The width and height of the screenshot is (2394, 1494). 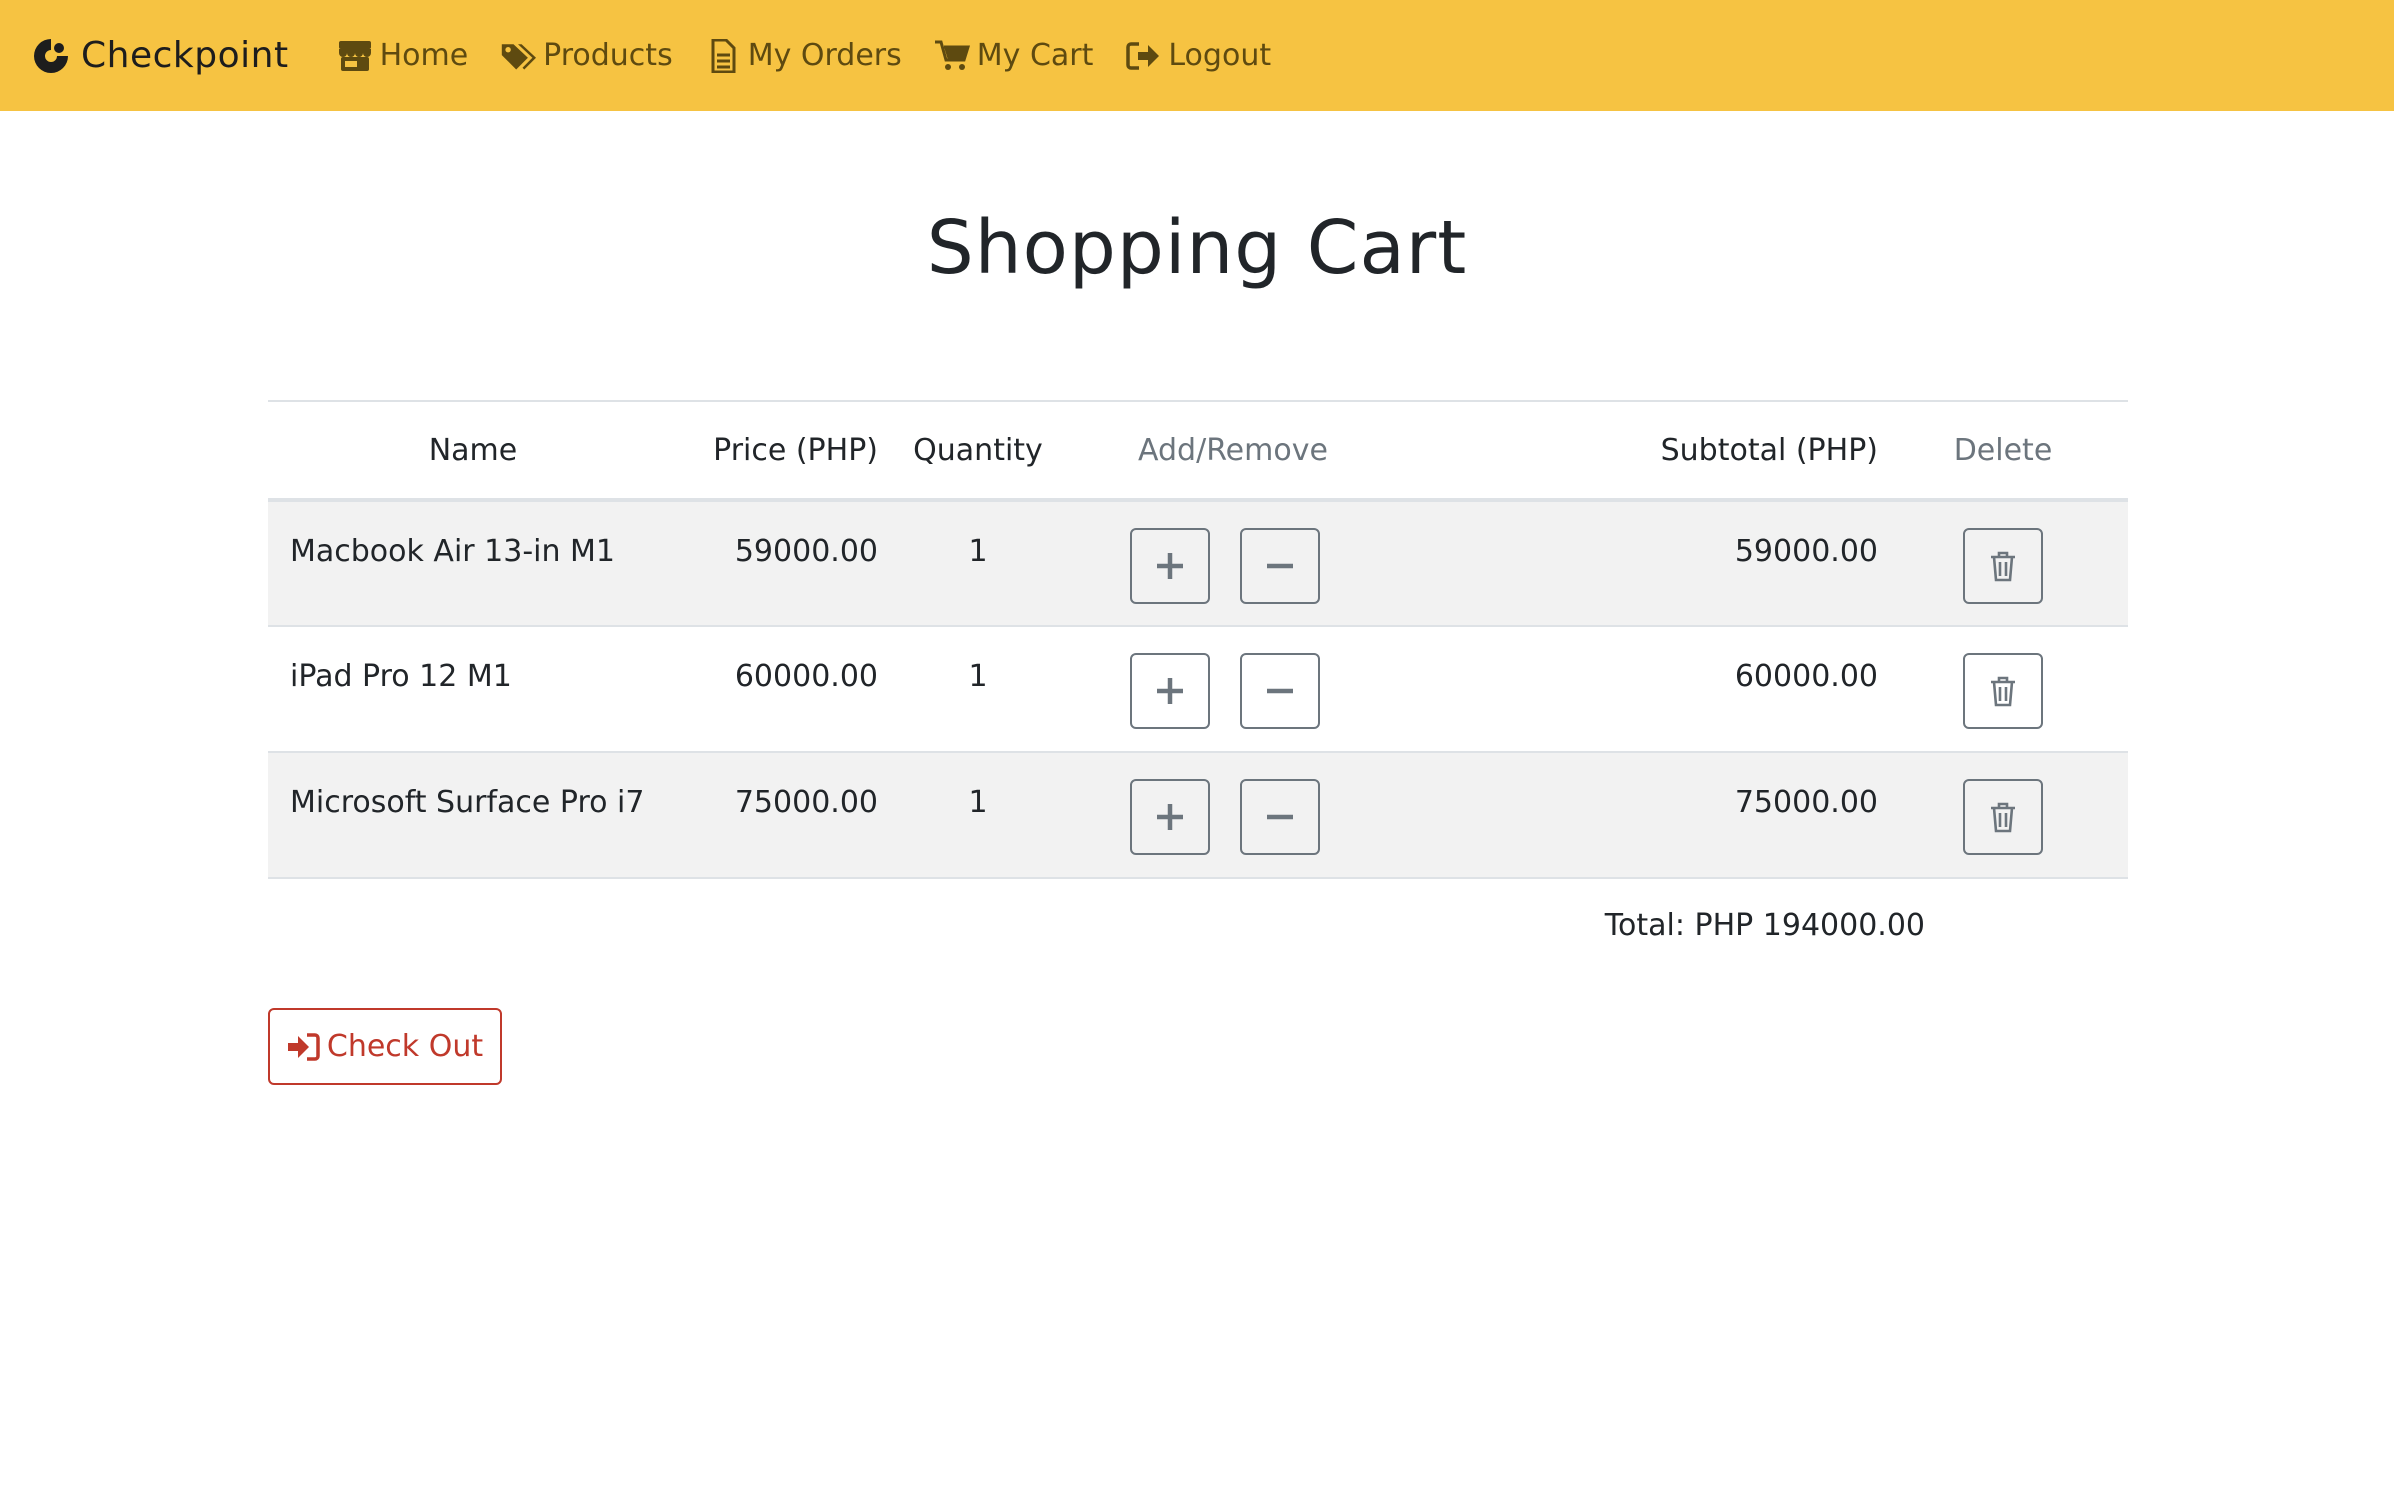 What do you see at coordinates (354, 55) in the screenshot?
I see `store-icon` at bounding box center [354, 55].